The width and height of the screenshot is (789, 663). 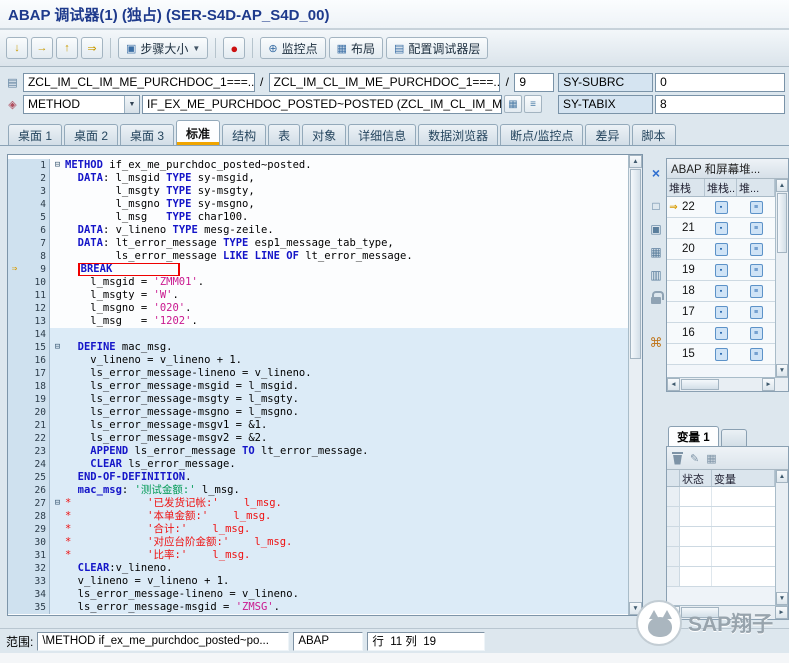 What do you see at coordinates (318, 360) in the screenshot?
I see `code-line: 16 v_lineno = v_lineno + 1.` at bounding box center [318, 360].